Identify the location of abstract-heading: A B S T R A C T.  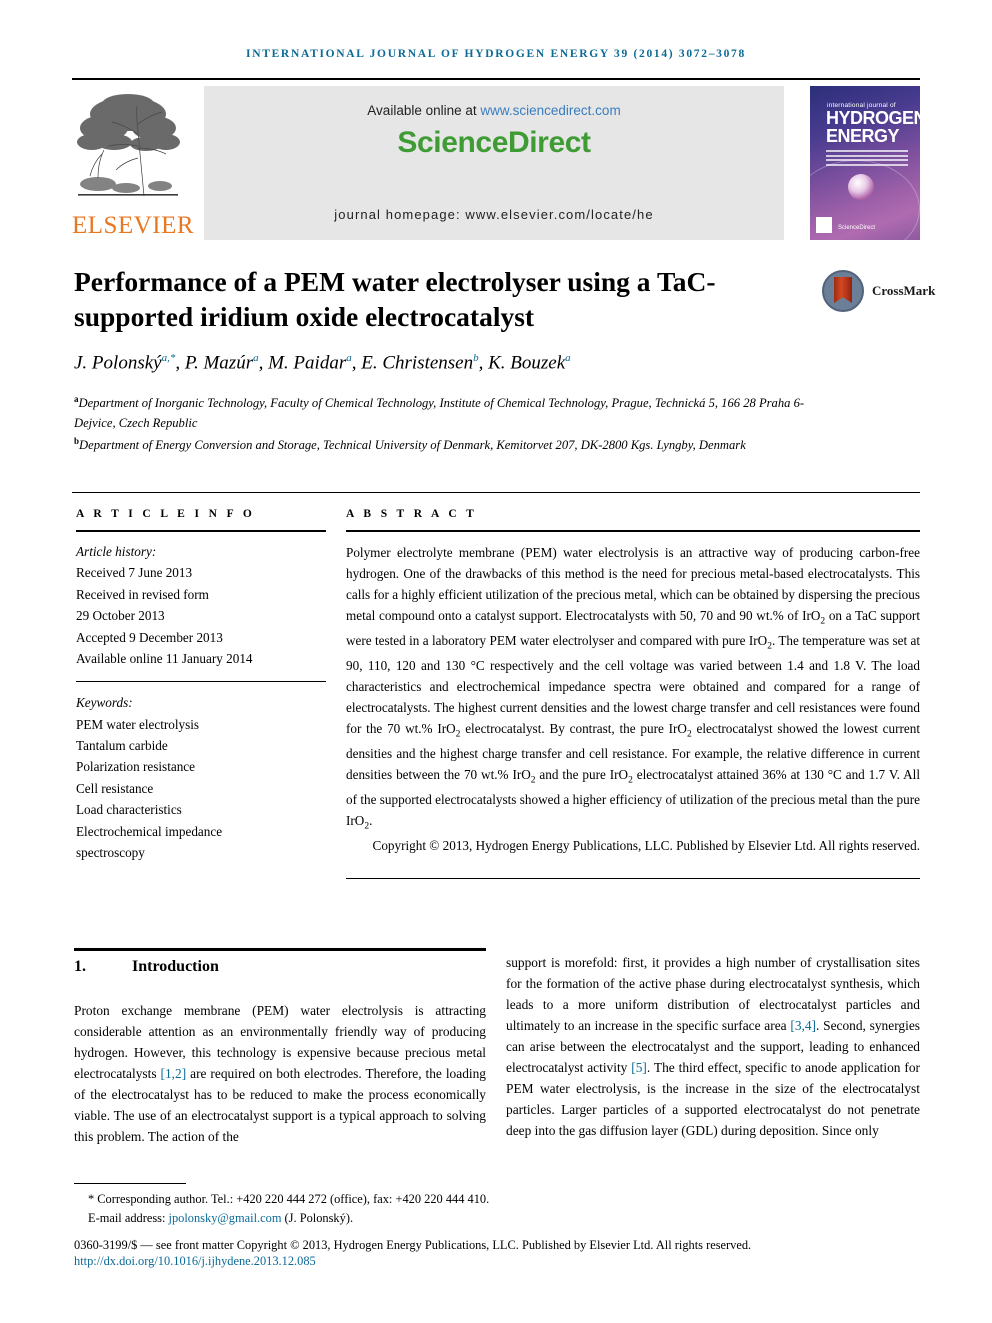
(412, 514).